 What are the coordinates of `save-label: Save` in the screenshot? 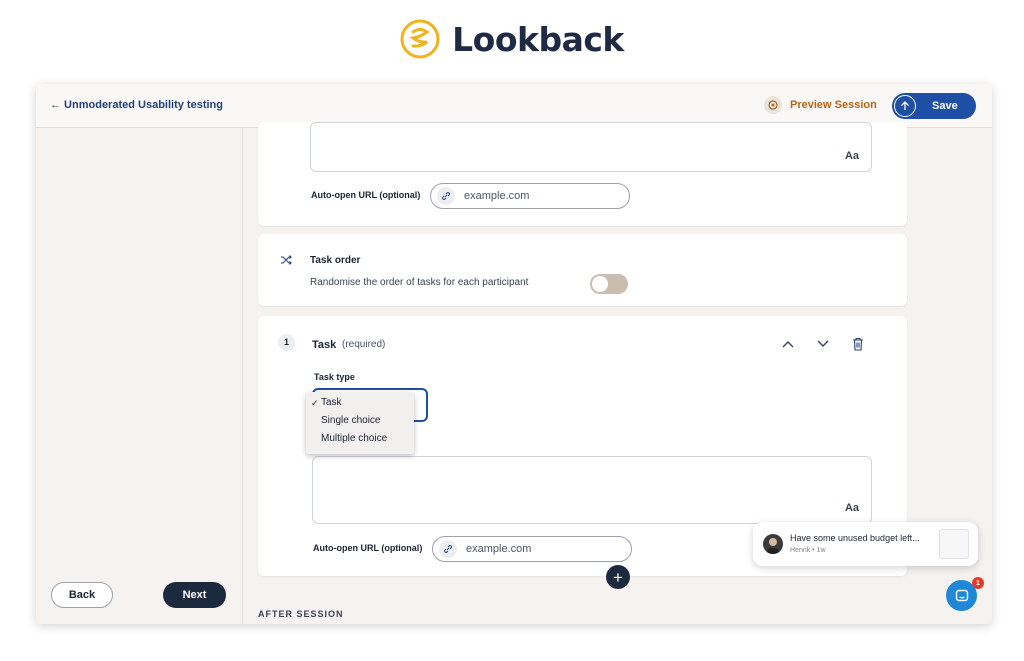 It's located at (945, 106).